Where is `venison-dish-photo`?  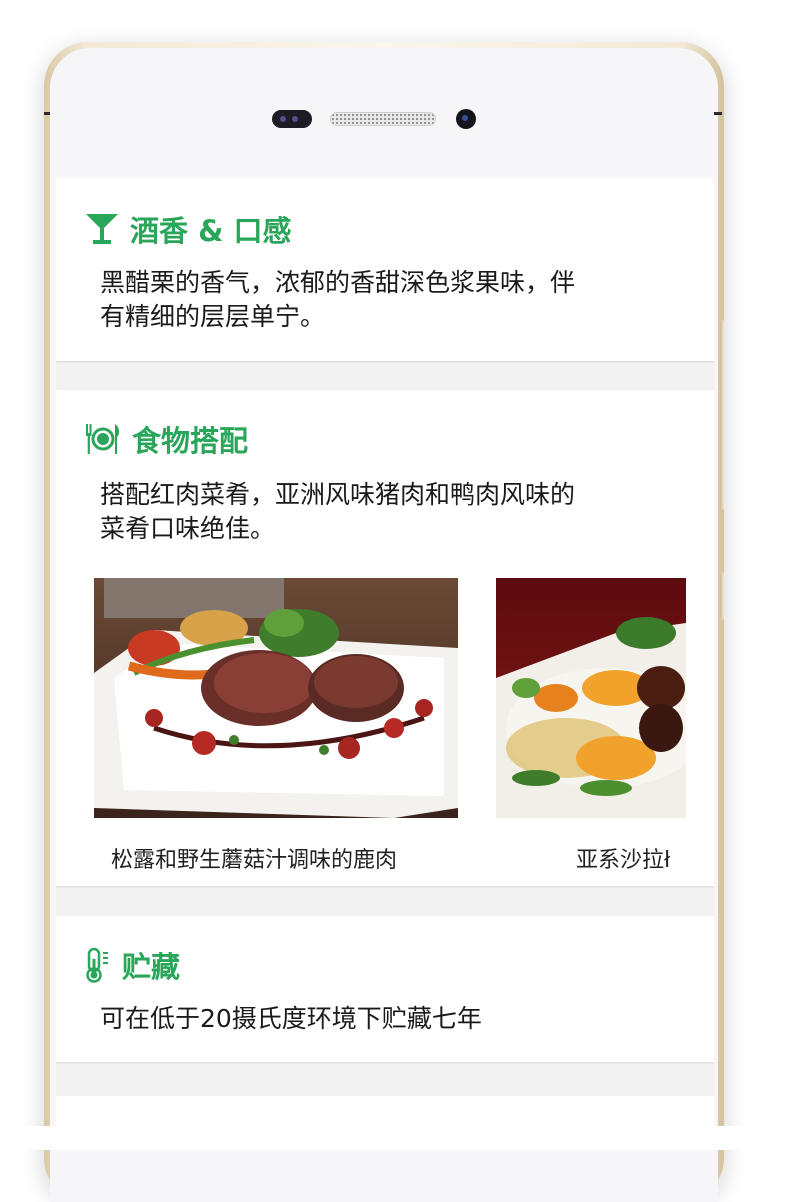 venison-dish-photo is located at coordinates (276, 698).